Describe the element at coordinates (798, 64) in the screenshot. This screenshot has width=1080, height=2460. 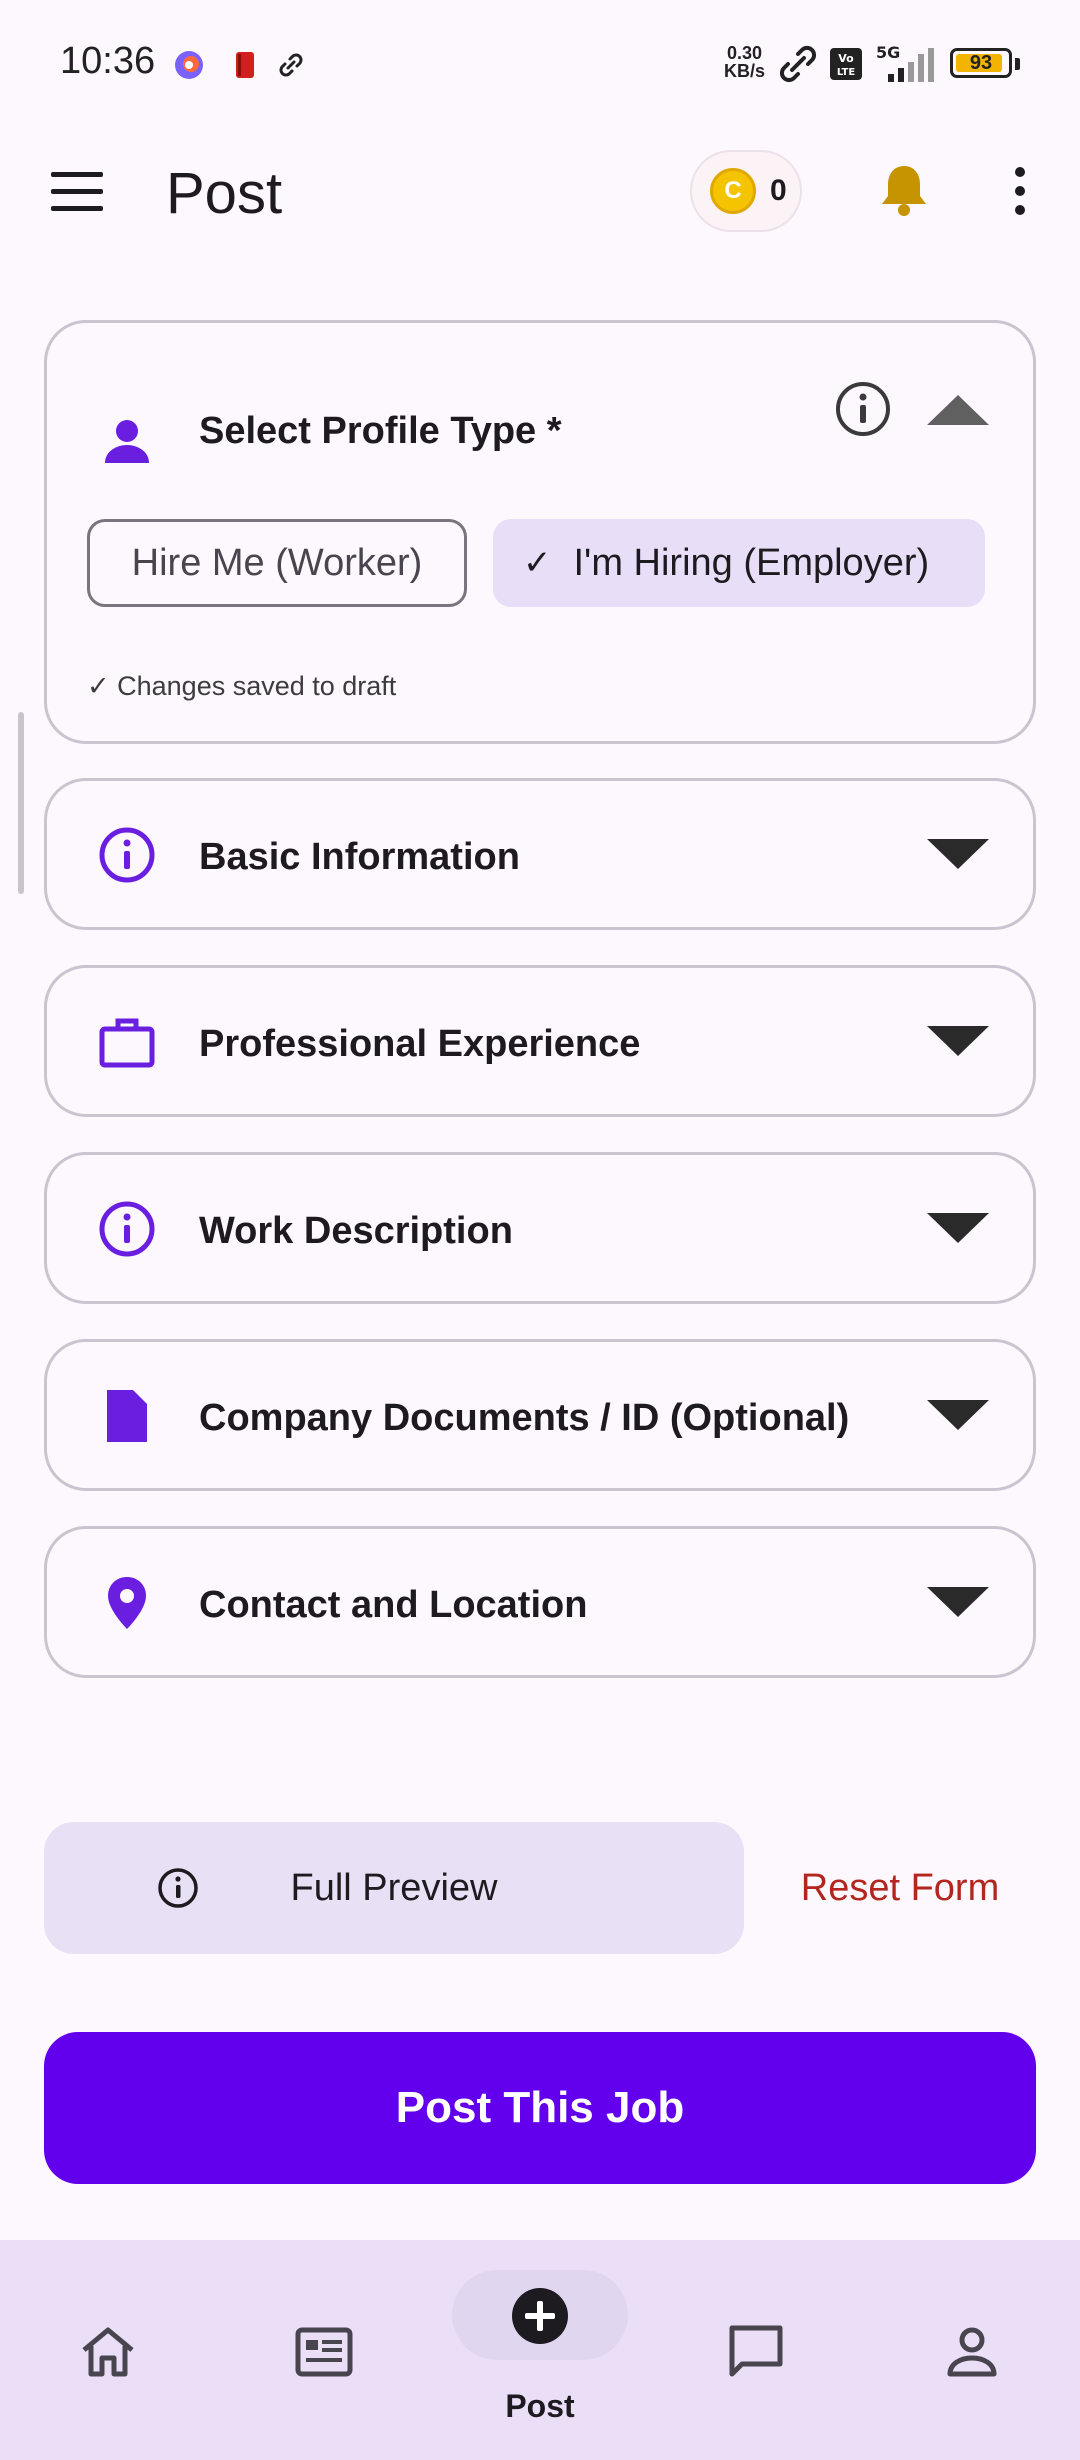
I see `hotspot-link-icon` at that location.